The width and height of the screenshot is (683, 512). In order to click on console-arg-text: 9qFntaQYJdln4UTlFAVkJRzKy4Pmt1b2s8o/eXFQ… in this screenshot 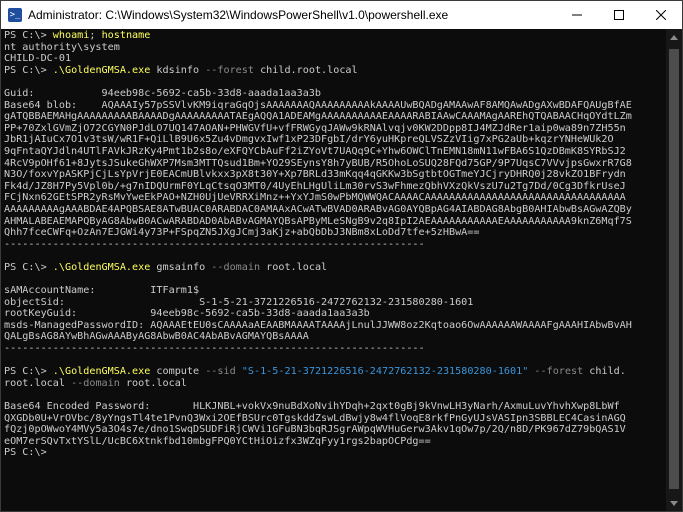, I will do `click(315, 151)`.